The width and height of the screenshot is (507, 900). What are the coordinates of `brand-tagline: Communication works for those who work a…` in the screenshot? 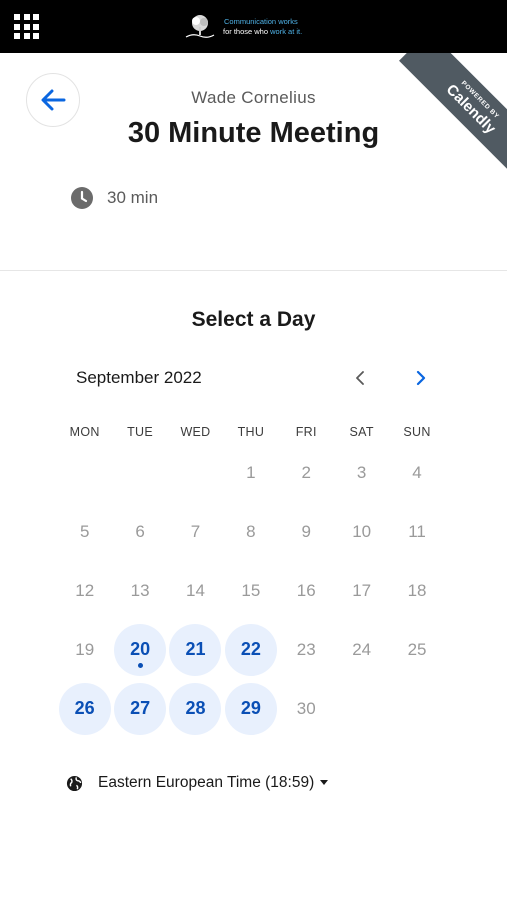 It's located at (262, 27).